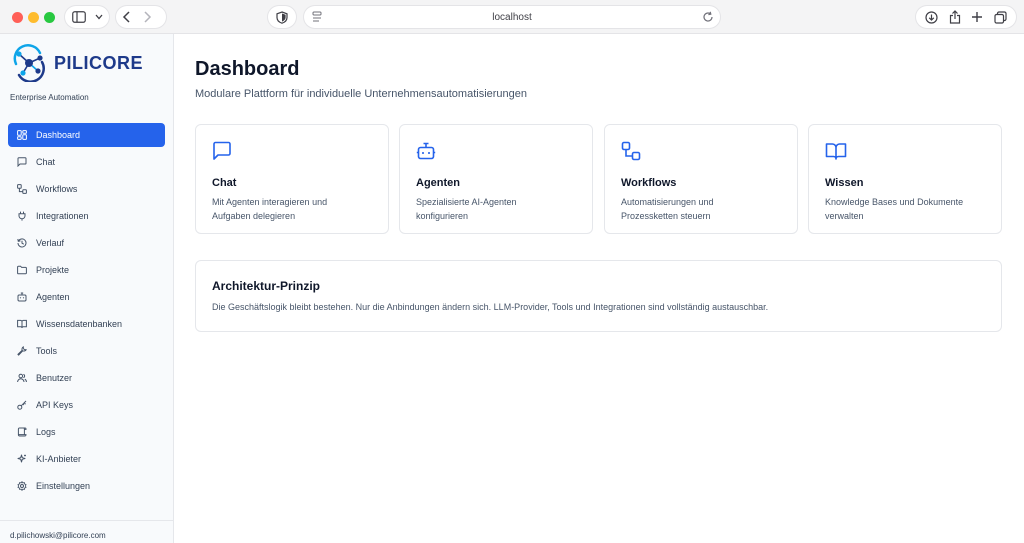  Describe the element at coordinates (17, 17) in the screenshot. I see `close-window-button` at that location.